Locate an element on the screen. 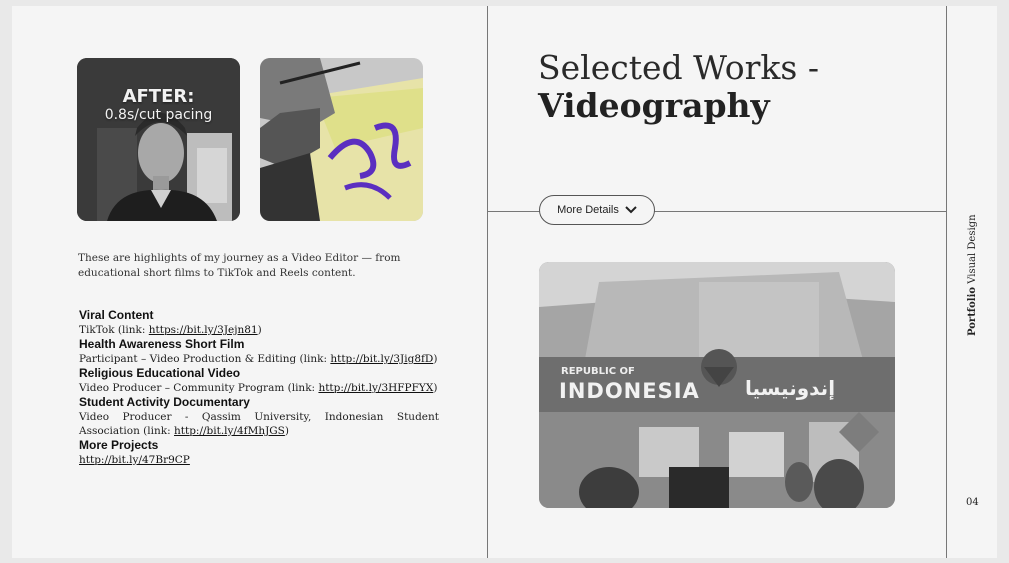  project-description: TikTok (link: https://bit.ly/3Jejn81) is located at coordinates (170, 330).